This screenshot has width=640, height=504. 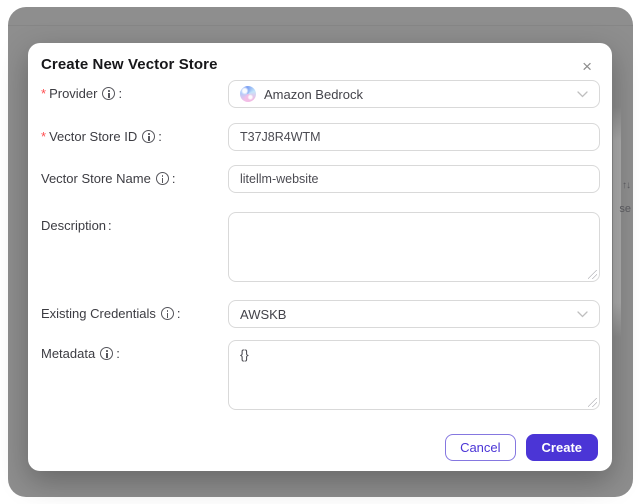 What do you see at coordinates (96, 178) in the screenshot?
I see `vector-store-name-label-text: Vector Store Name` at bounding box center [96, 178].